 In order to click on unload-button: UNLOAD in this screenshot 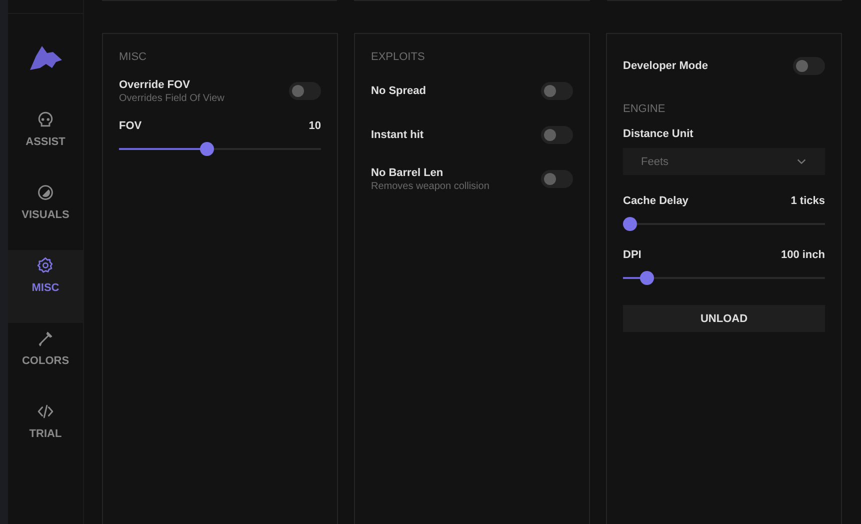, I will do `click(724, 318)`.